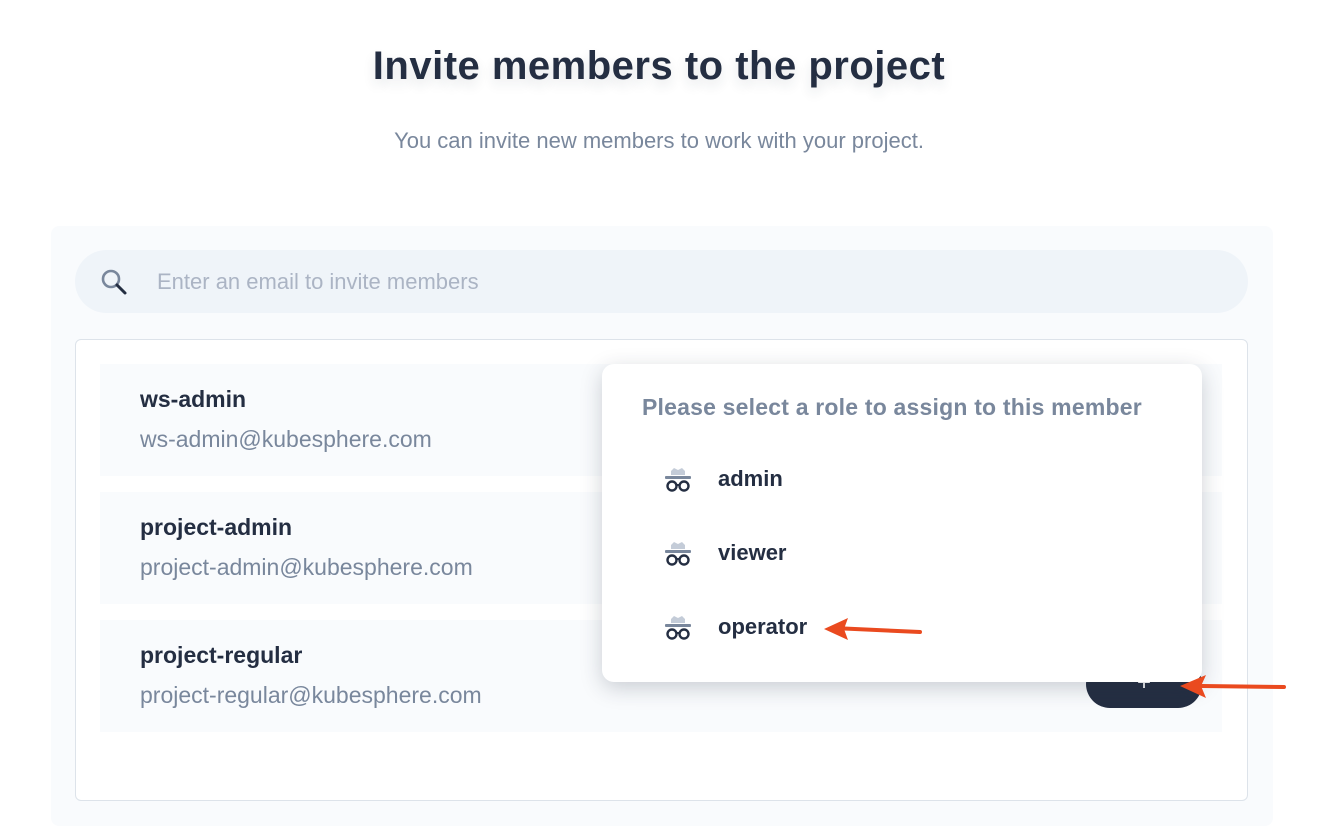 Image resolution: width=1318 pixels, height=826 pixels. What do you see at coordinates (763, 626) in the screenshot?
I see `role-label: operator` at bounding box center [763, 626].